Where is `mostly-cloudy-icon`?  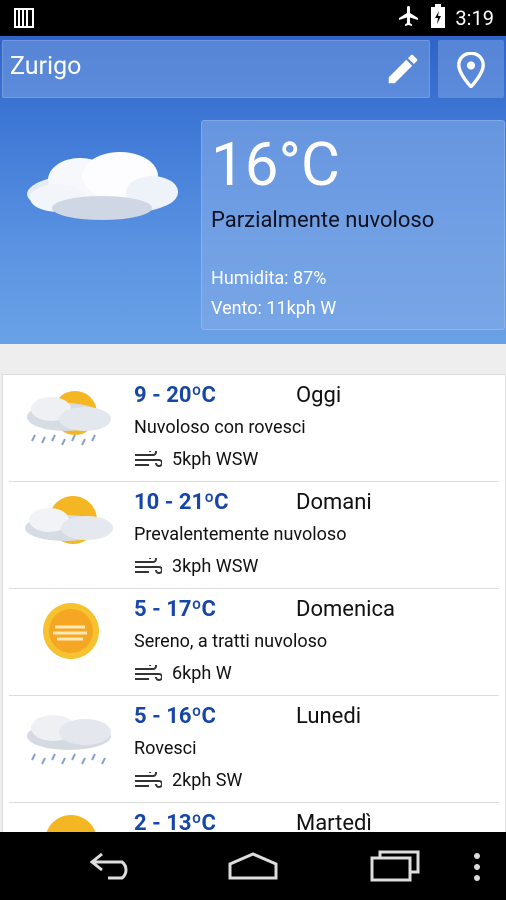
mostly-cloudy-icon is located at coordinates (69, 526).